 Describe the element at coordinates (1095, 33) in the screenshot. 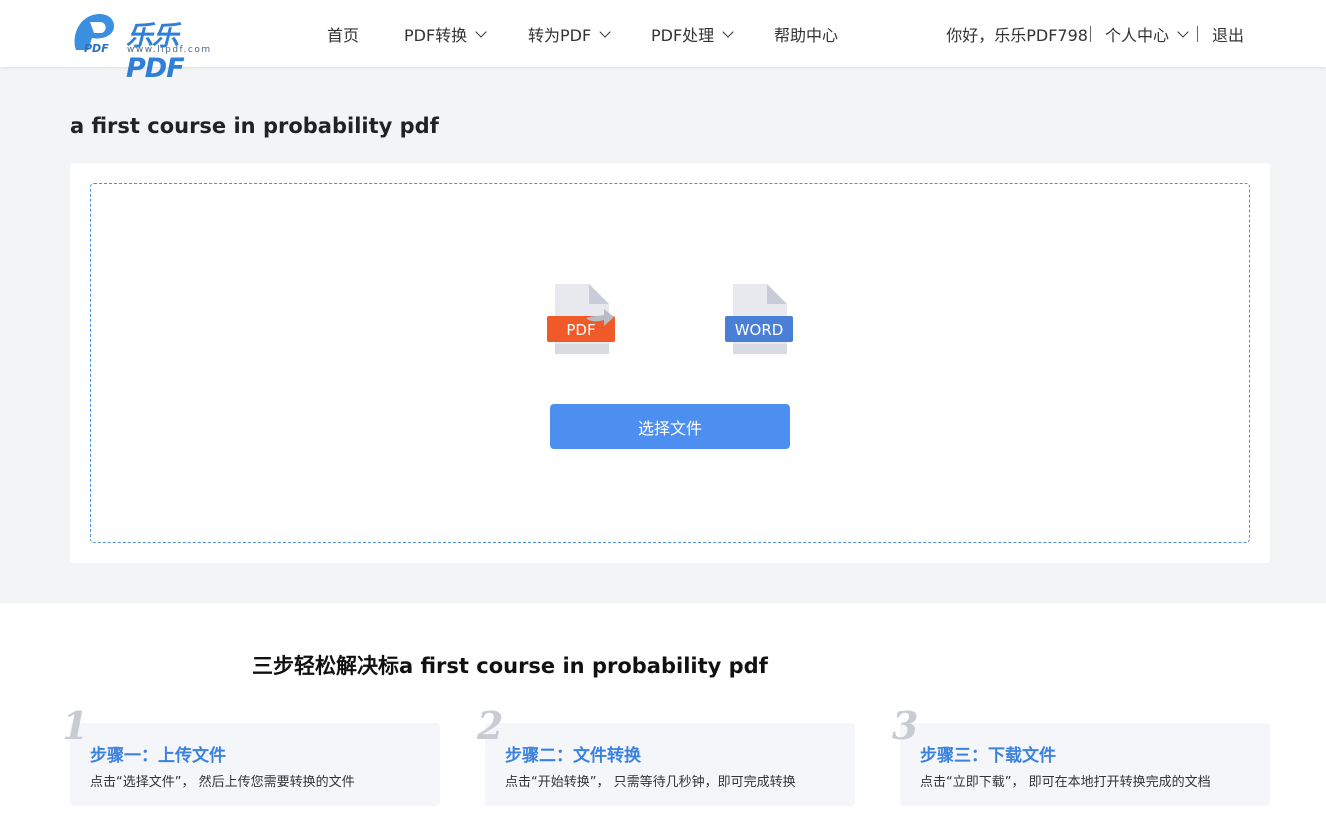

I see `user-area: 你好，乐乐PDF798 个人中心 退出` at that location.